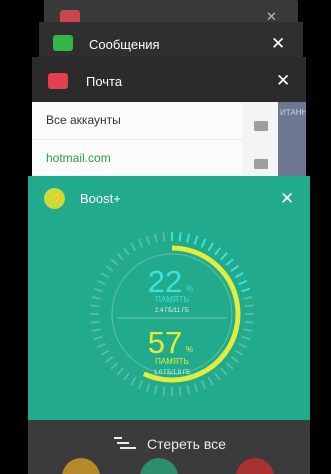 Image resolution: width=331 pixels, height=474 pixels. Describe the element at coordinates (104, 81) in the screenshot. I see `card-title: Почта` at that location.